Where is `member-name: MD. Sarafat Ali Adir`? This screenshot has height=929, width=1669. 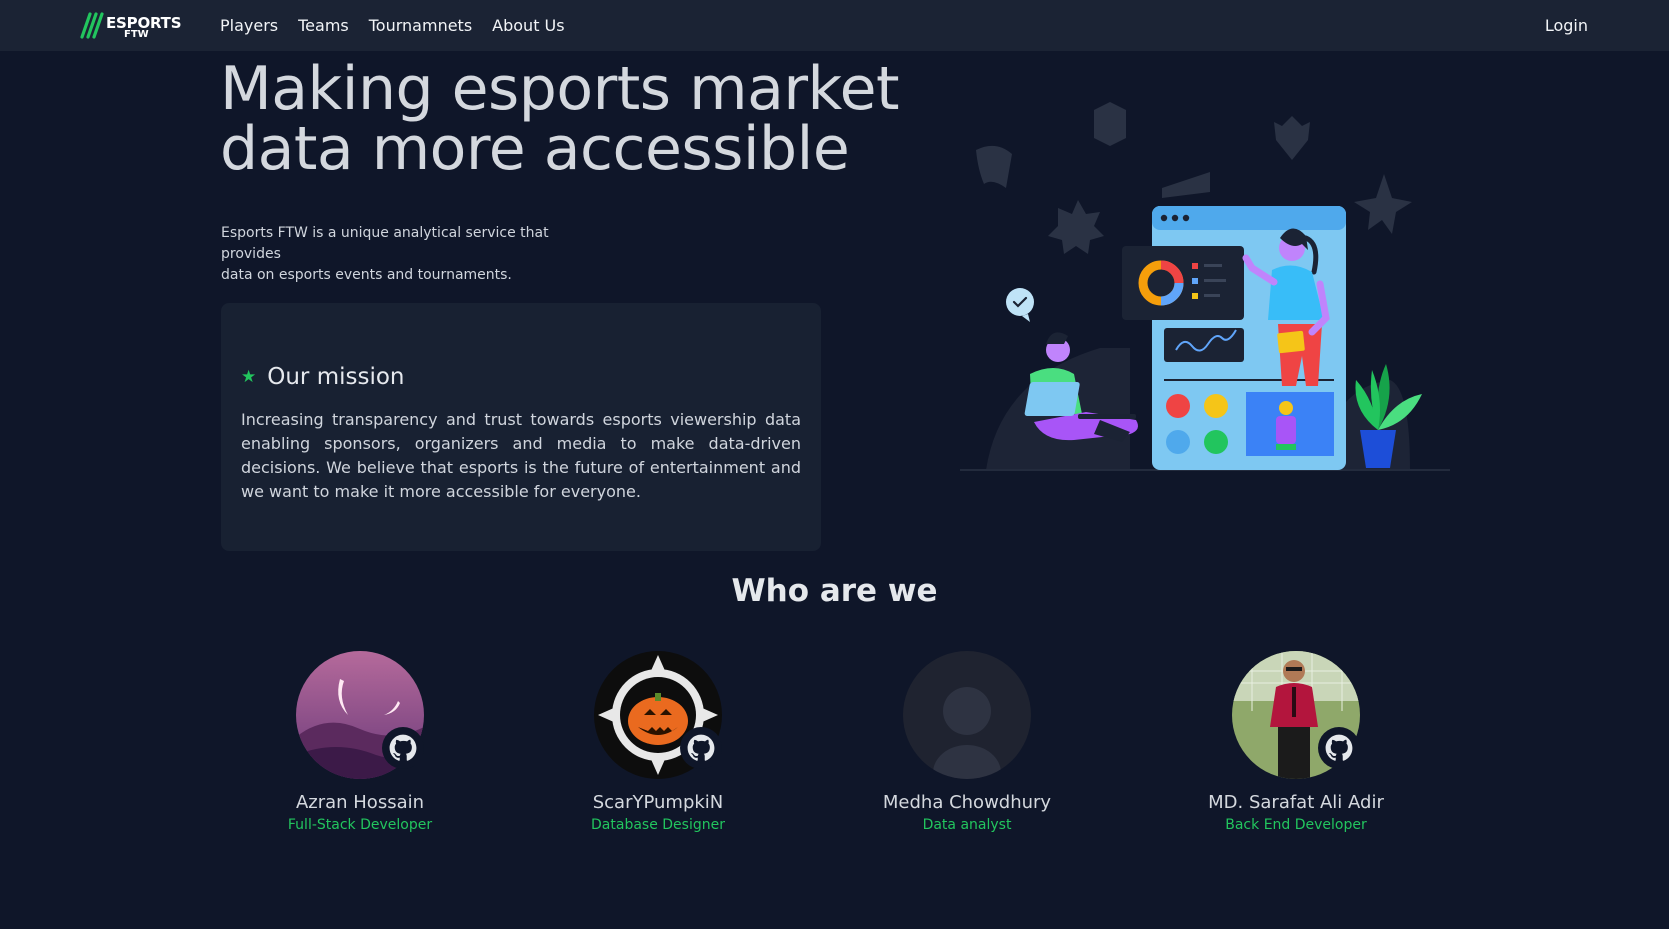 member-name: MD. Sarafat Ali Adir is located at coordinates (1296, 802).